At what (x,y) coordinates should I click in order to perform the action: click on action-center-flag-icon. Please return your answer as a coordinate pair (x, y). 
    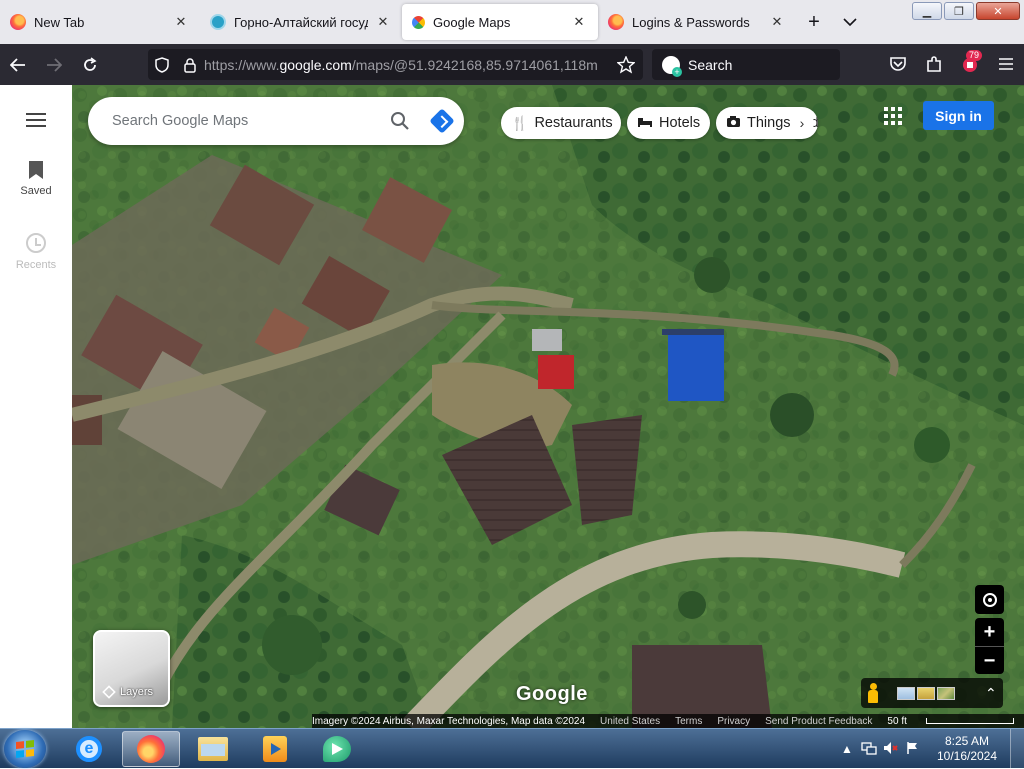
    Looking at the image, I should click on (913, 749).